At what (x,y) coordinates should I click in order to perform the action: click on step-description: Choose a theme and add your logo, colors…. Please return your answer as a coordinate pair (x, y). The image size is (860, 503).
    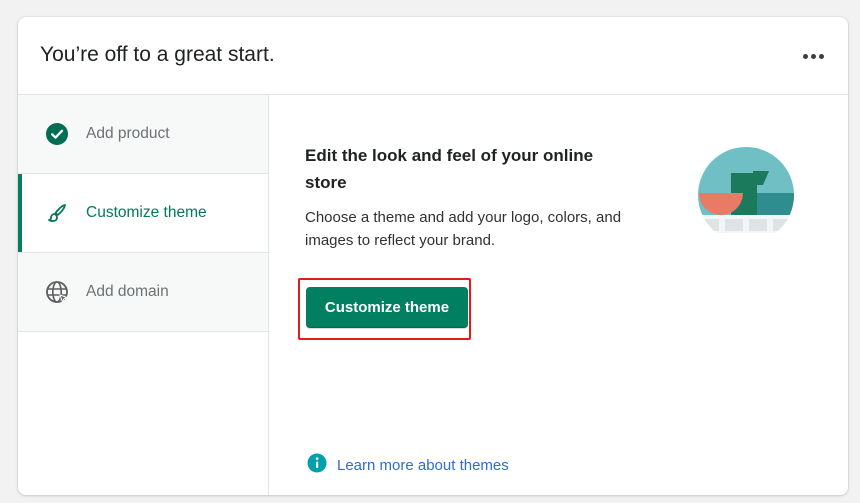
    Looking at the image, I should click on (463, 229).